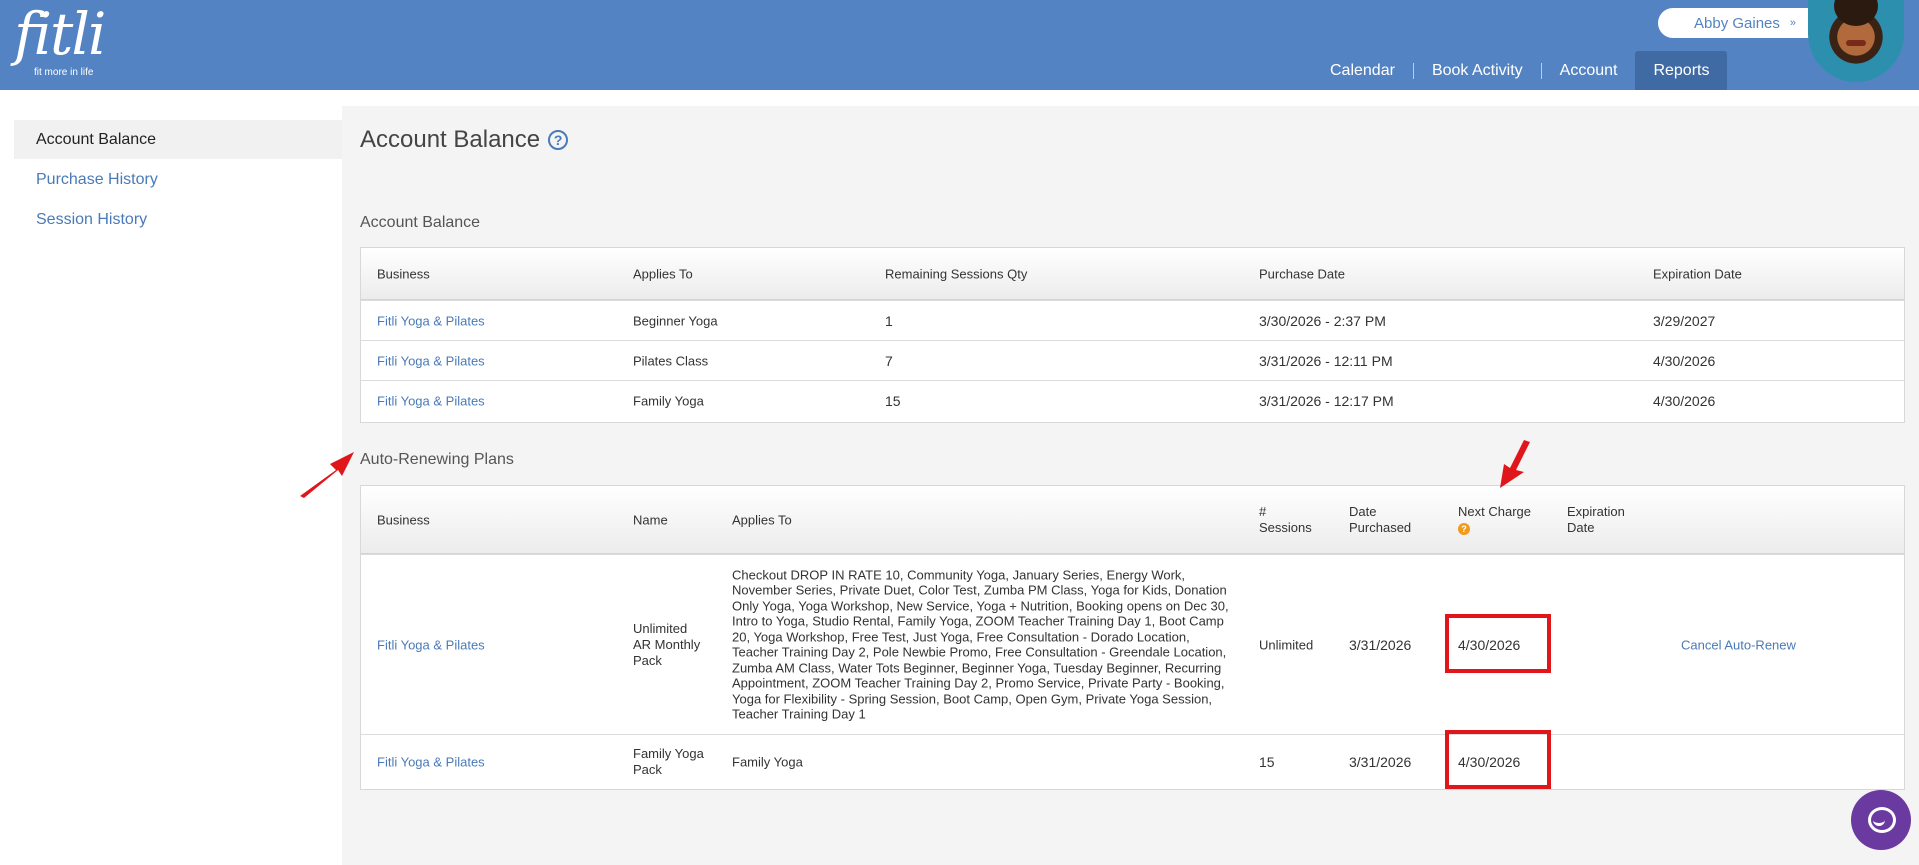  What do you see at coordinates (1581, 527) in the screenshot?
I see `col-expiration-line2: Date` at bounding box center [1581, 527].